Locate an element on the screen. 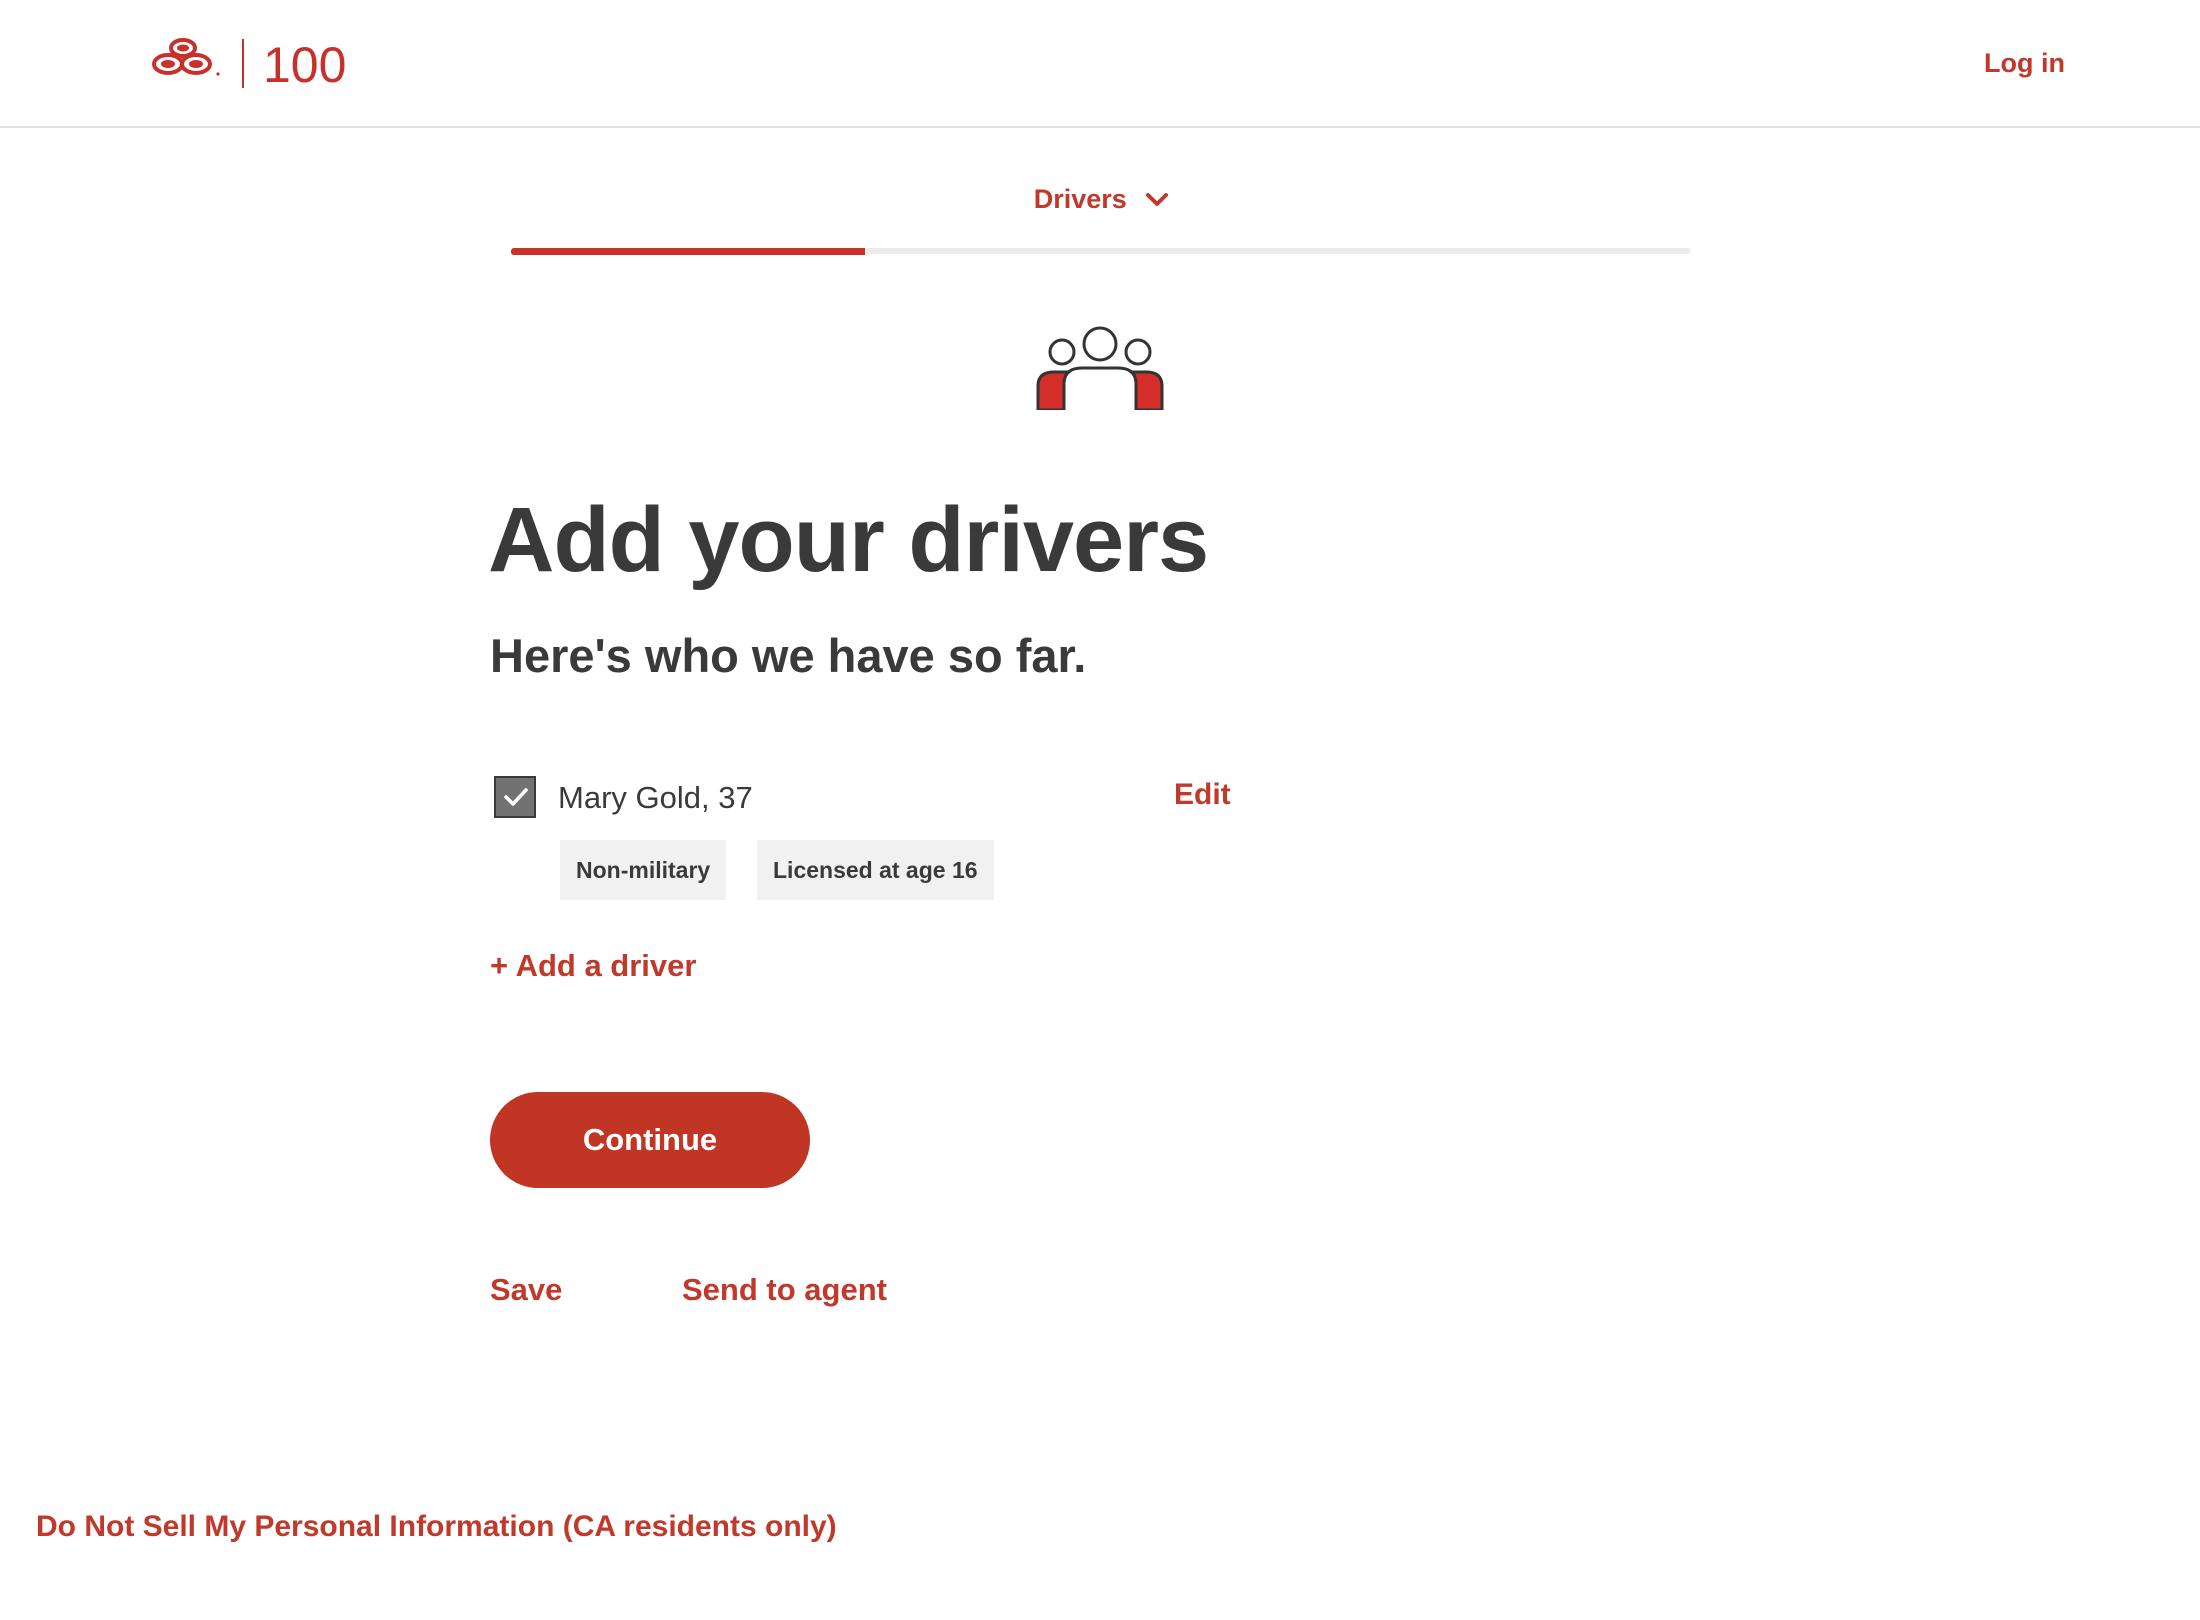 This screenshot has width=2200, height=1620. progress-bar-fill is located at coordinates (688, 251).